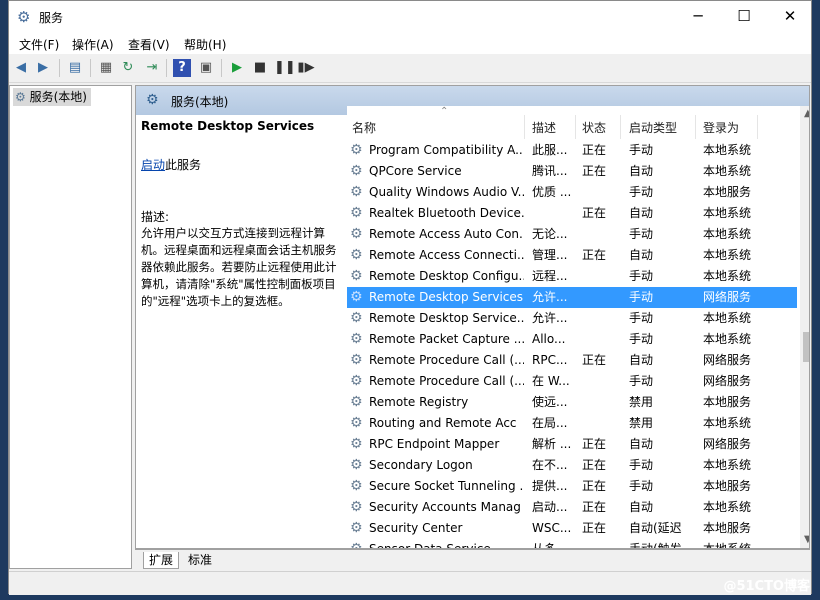 The image size is (820, 600). What do you see at coordinates (153, 165) in the screenshot?
I see `start-service-link: 启动` at bounding box center [153, 165].